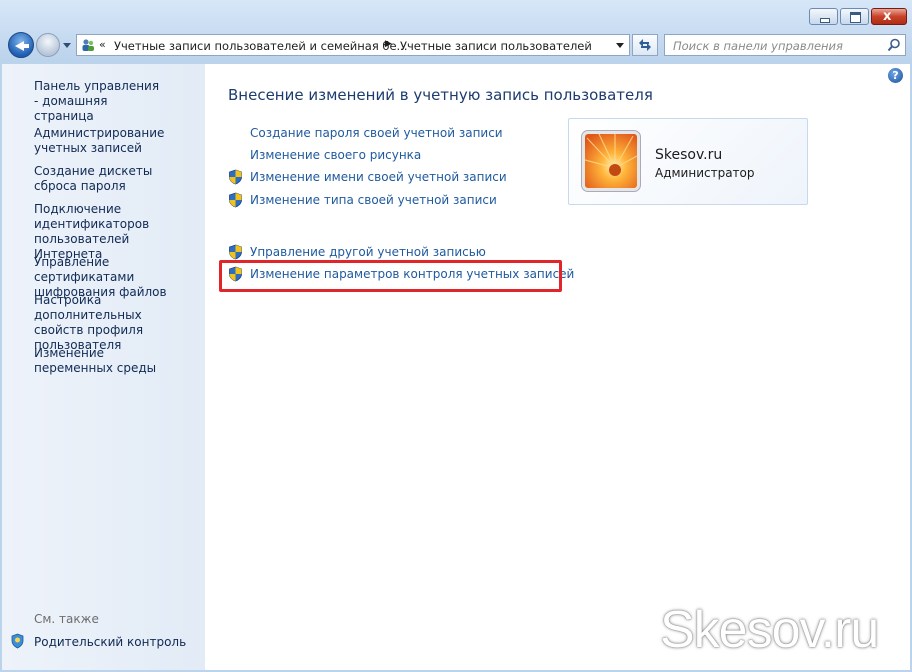 The height and width of the screenshot is (672, 912). What do you see at coordinates (17, 641) in the screenshot?
I see `parental-controls-icon` at bounding box center [17, 641].